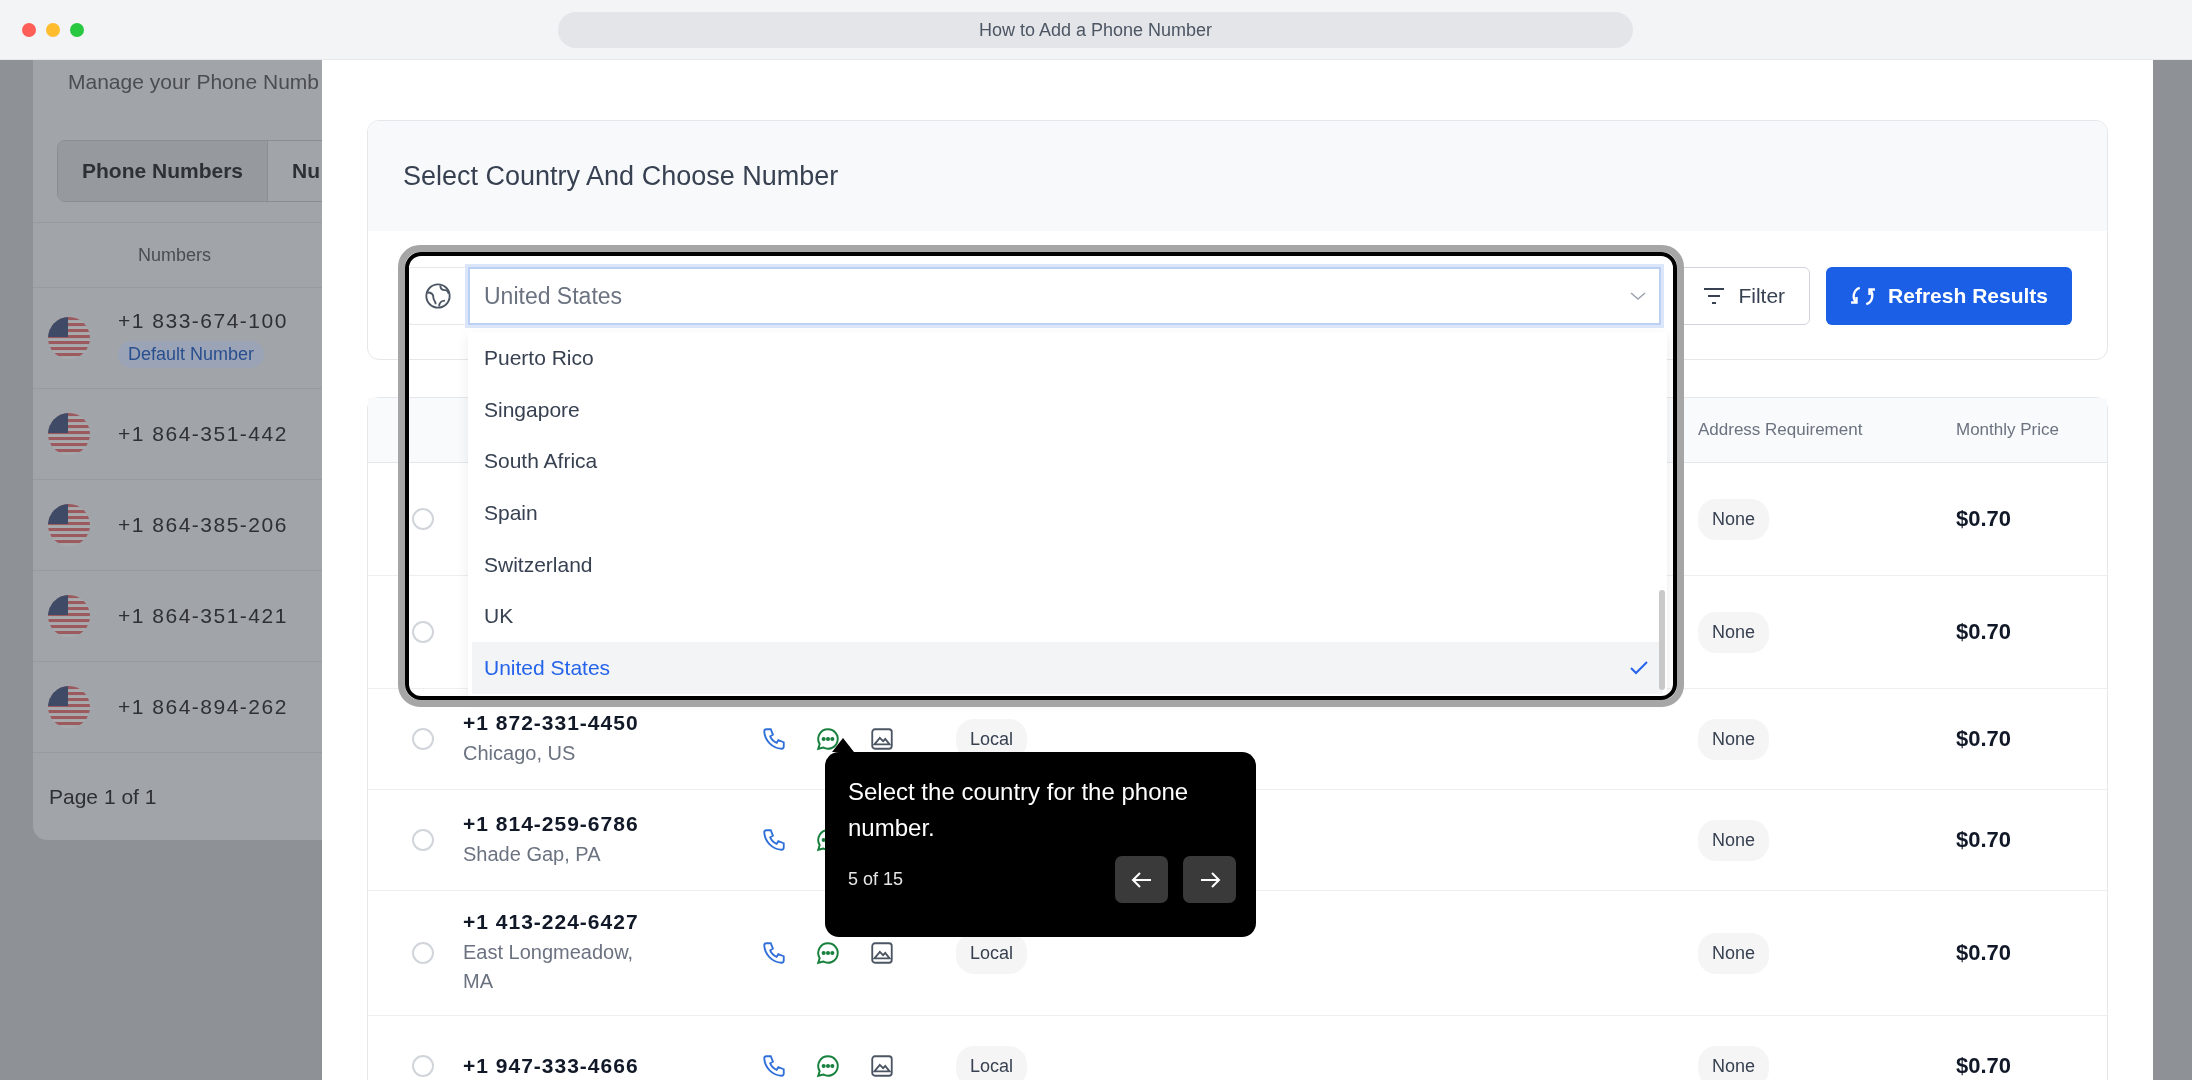  What do you see at coordinates (1067, 513) in the screenshot?
I see `dropdown-option: Spain` at bounding box center [1067, 513].